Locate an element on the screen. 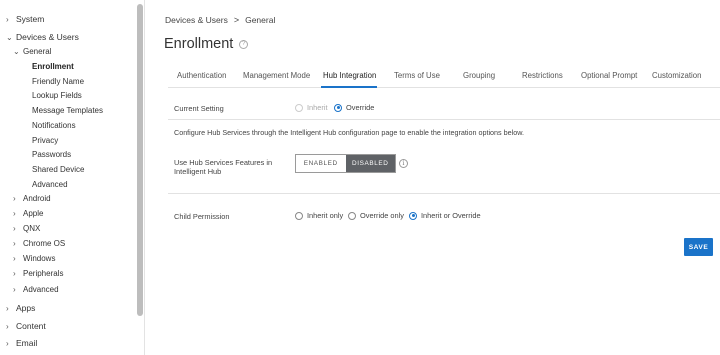 The width and height of the screenshot is (720, 355). page-title-text: Enrollment is located at coordinates (199, 44).